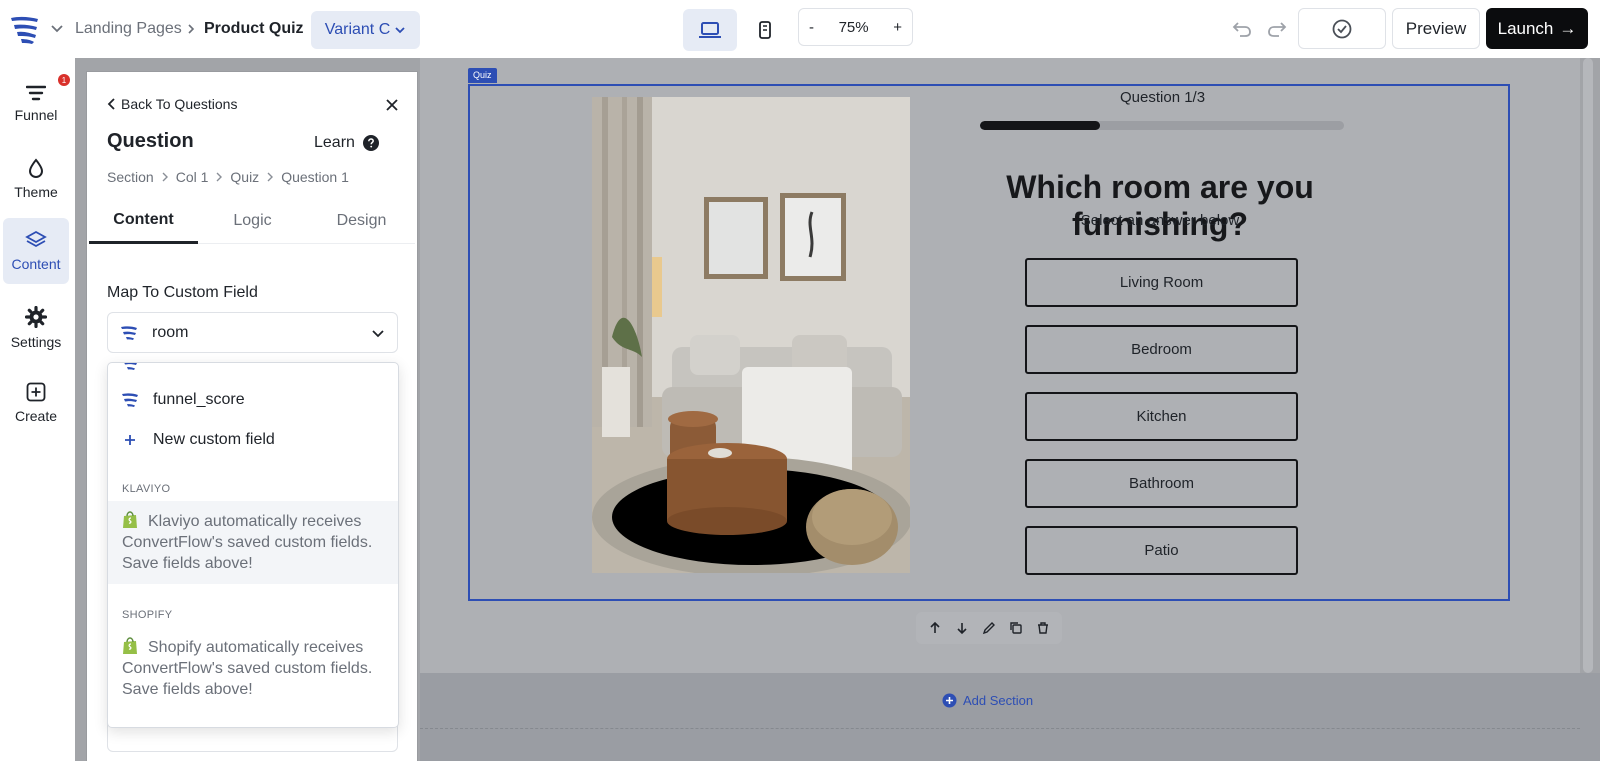 The image size is (1600, 761). I want to click on dropdown-option-new-custom-field: New custom field, so click(253, 440).